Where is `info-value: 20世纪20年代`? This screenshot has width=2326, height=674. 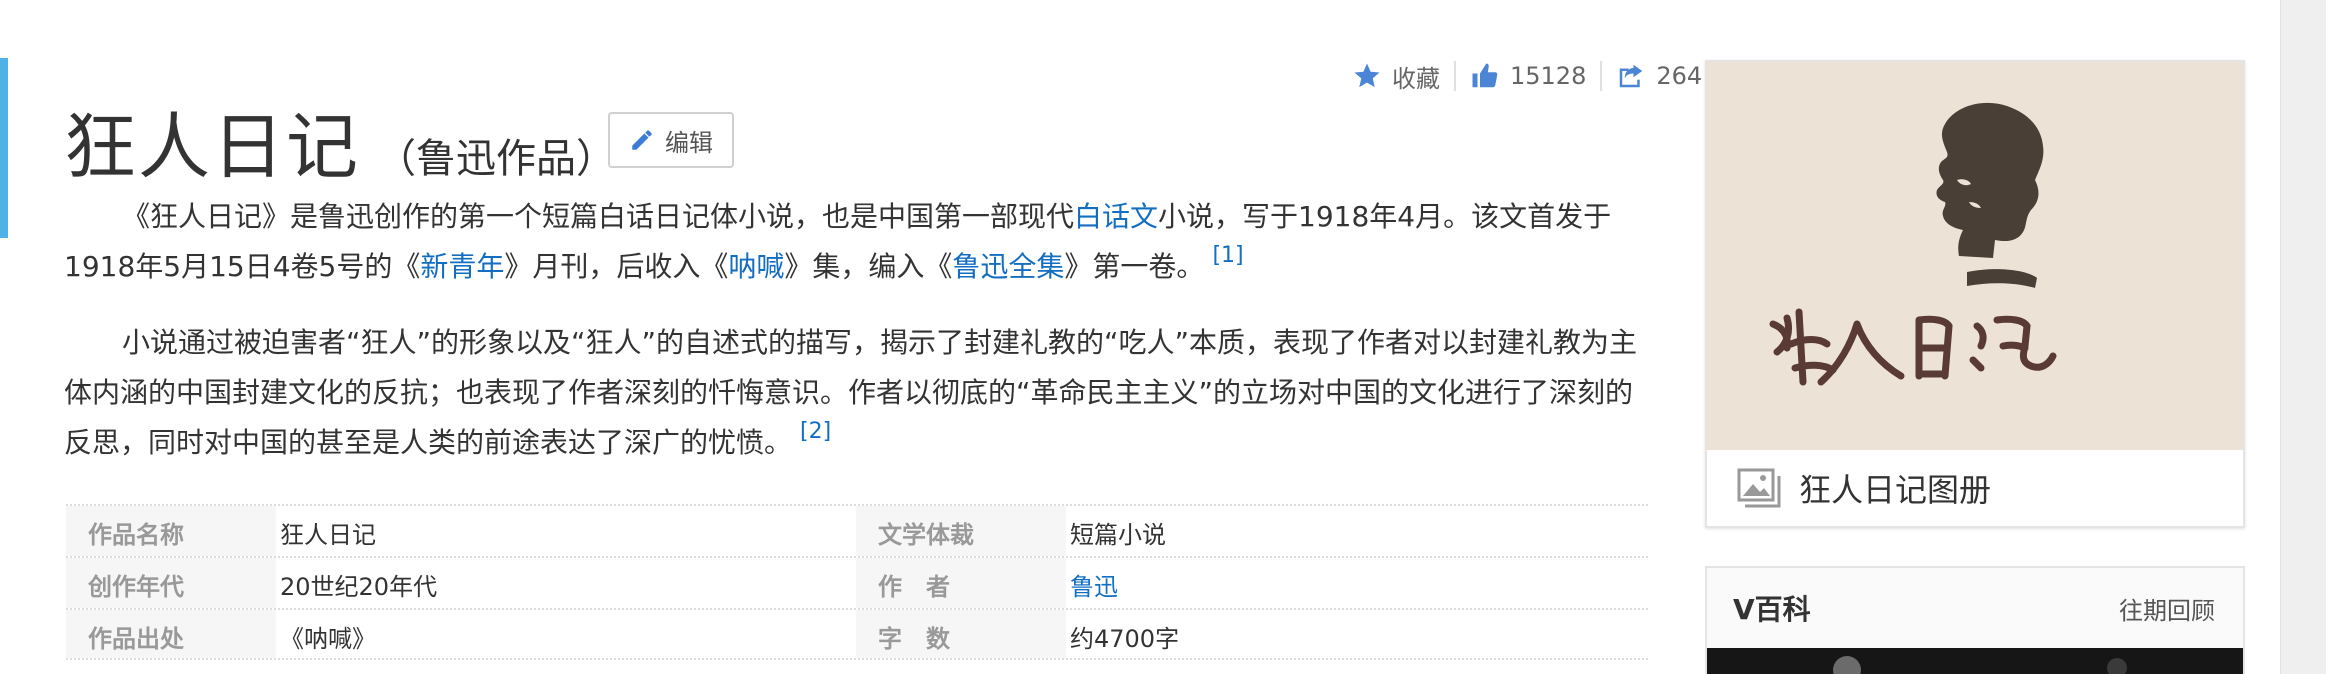 info-value: 20世纪20年代 is located at coordinates (359, 586).